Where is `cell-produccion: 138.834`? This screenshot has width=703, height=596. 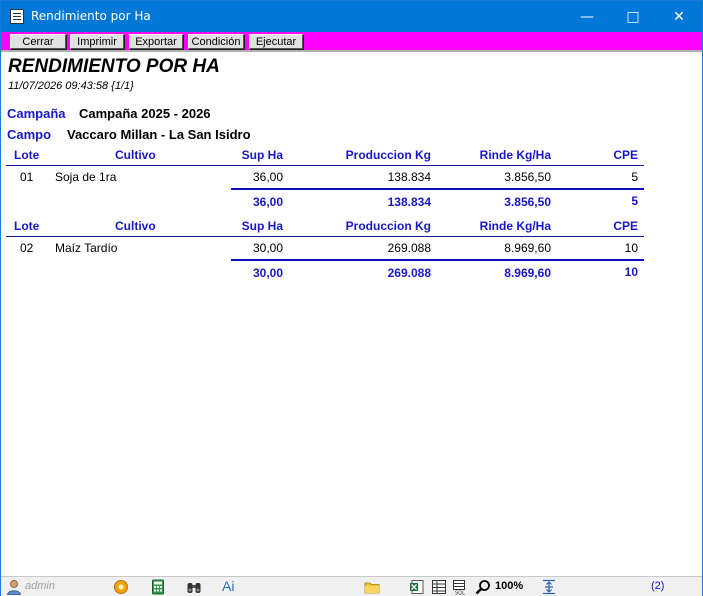 cell-produccion: 138.834 is located at coordinates (409, 177).